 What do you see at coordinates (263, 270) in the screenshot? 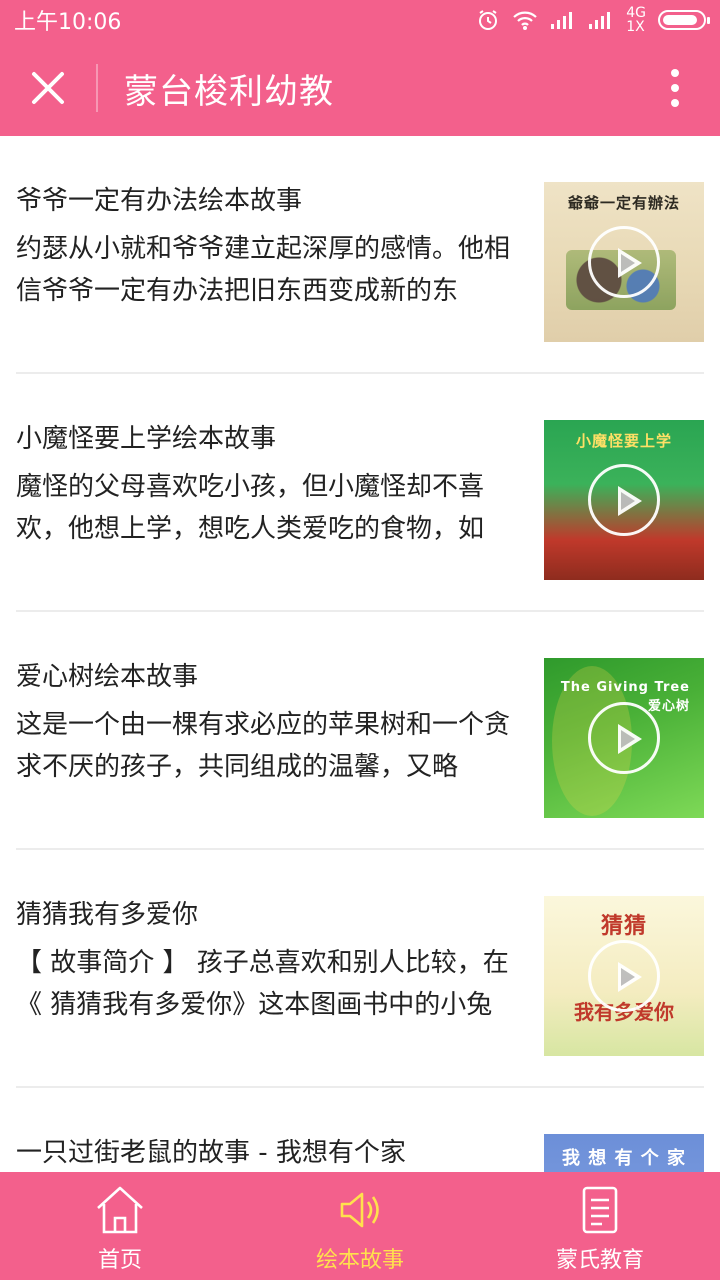
I see `item-description: 约瑟从小就和爷爷建立起深厚的感情。他相信爷爷一定有办法把旧东西变成新的东` at bounding box center [263, 270].